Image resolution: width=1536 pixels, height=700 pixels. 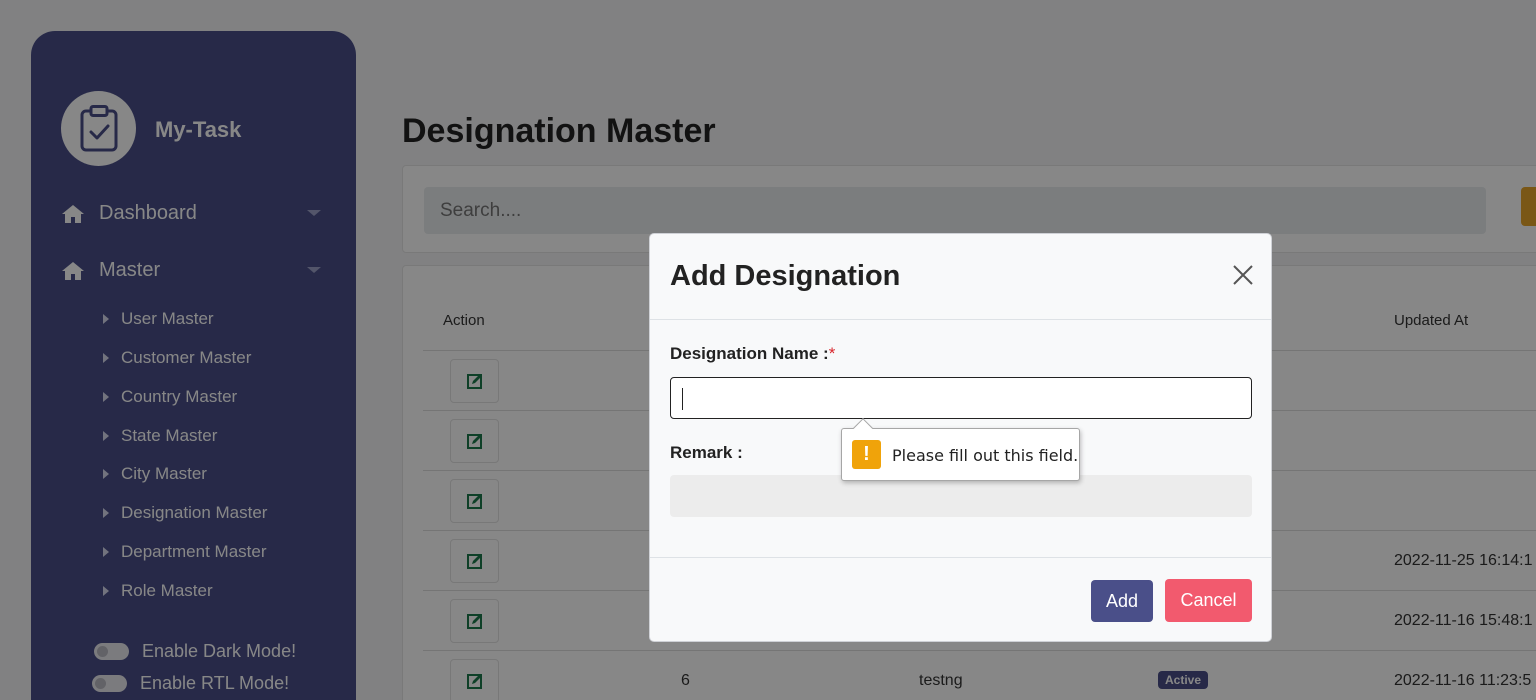 I want to click on remark-input, so click(x=961, y=496).